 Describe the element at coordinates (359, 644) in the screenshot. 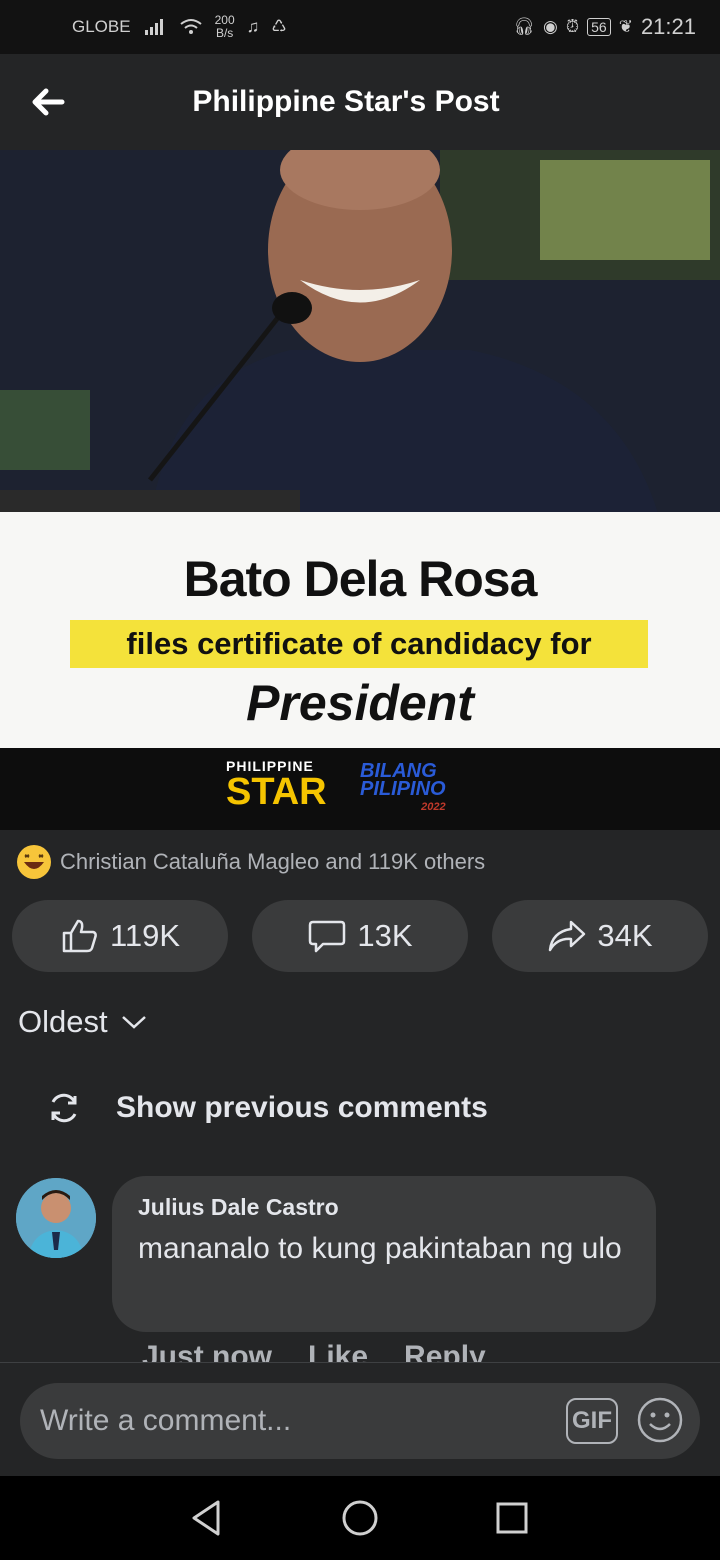

I see `banner-subline: files certificate of candidacy for` at that location.